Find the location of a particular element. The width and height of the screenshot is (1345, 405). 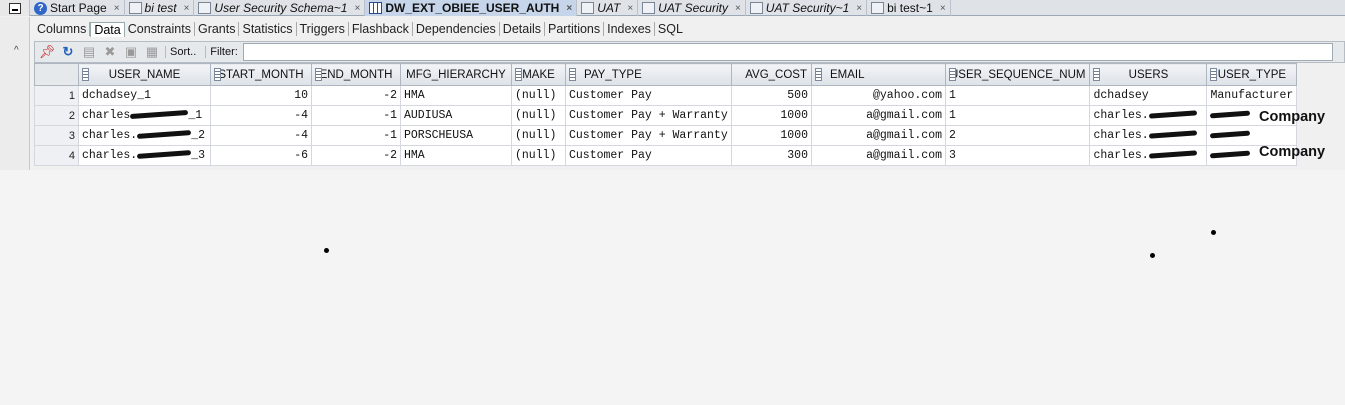

cell-user-type: Manufacturer is located at coordinates (1252, 95).